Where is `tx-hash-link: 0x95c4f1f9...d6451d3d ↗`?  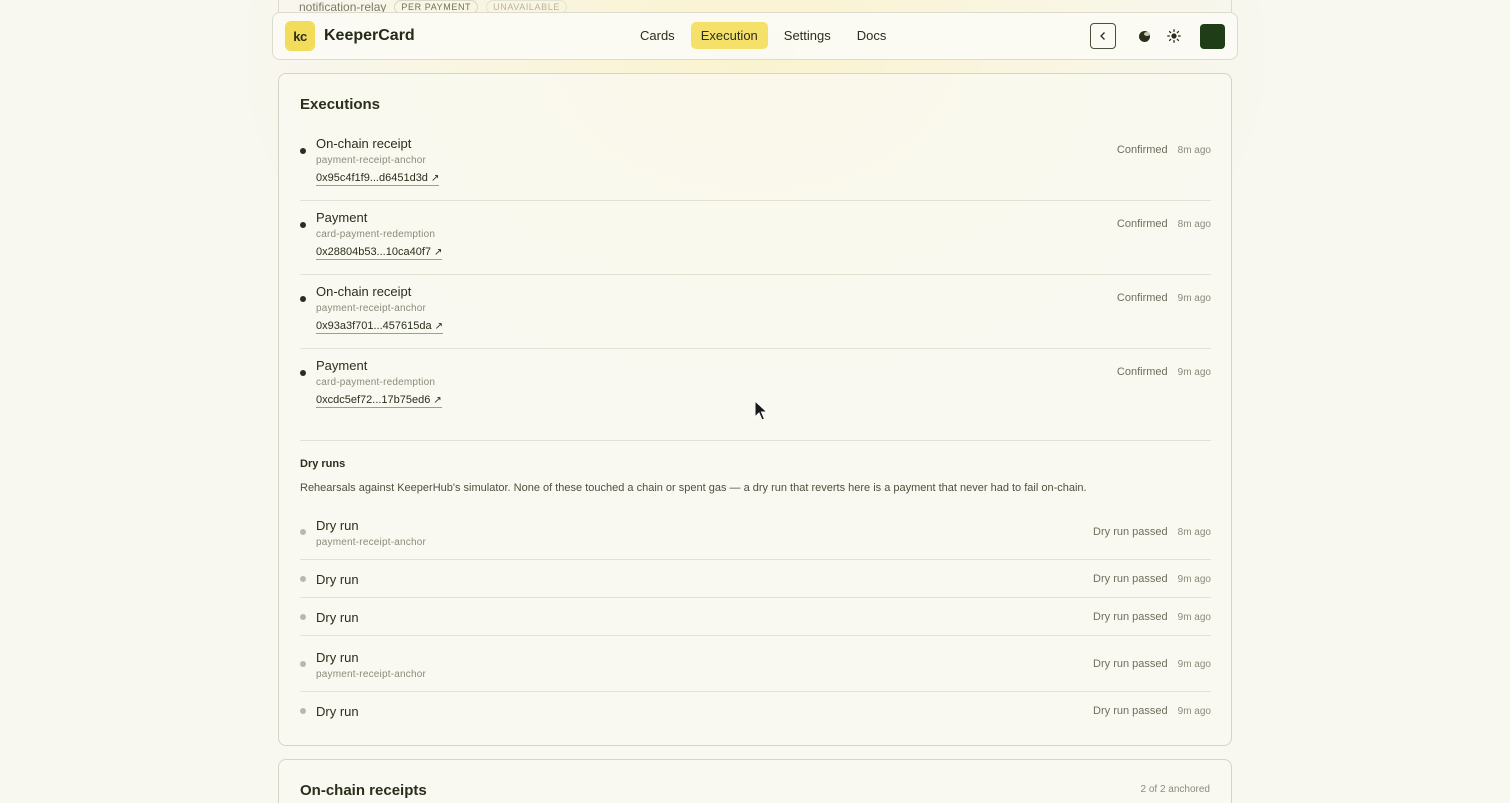
tx-hash-link: 0x95c4f1f9...d6451d3d ↗ is located at coordinates (378, 179).